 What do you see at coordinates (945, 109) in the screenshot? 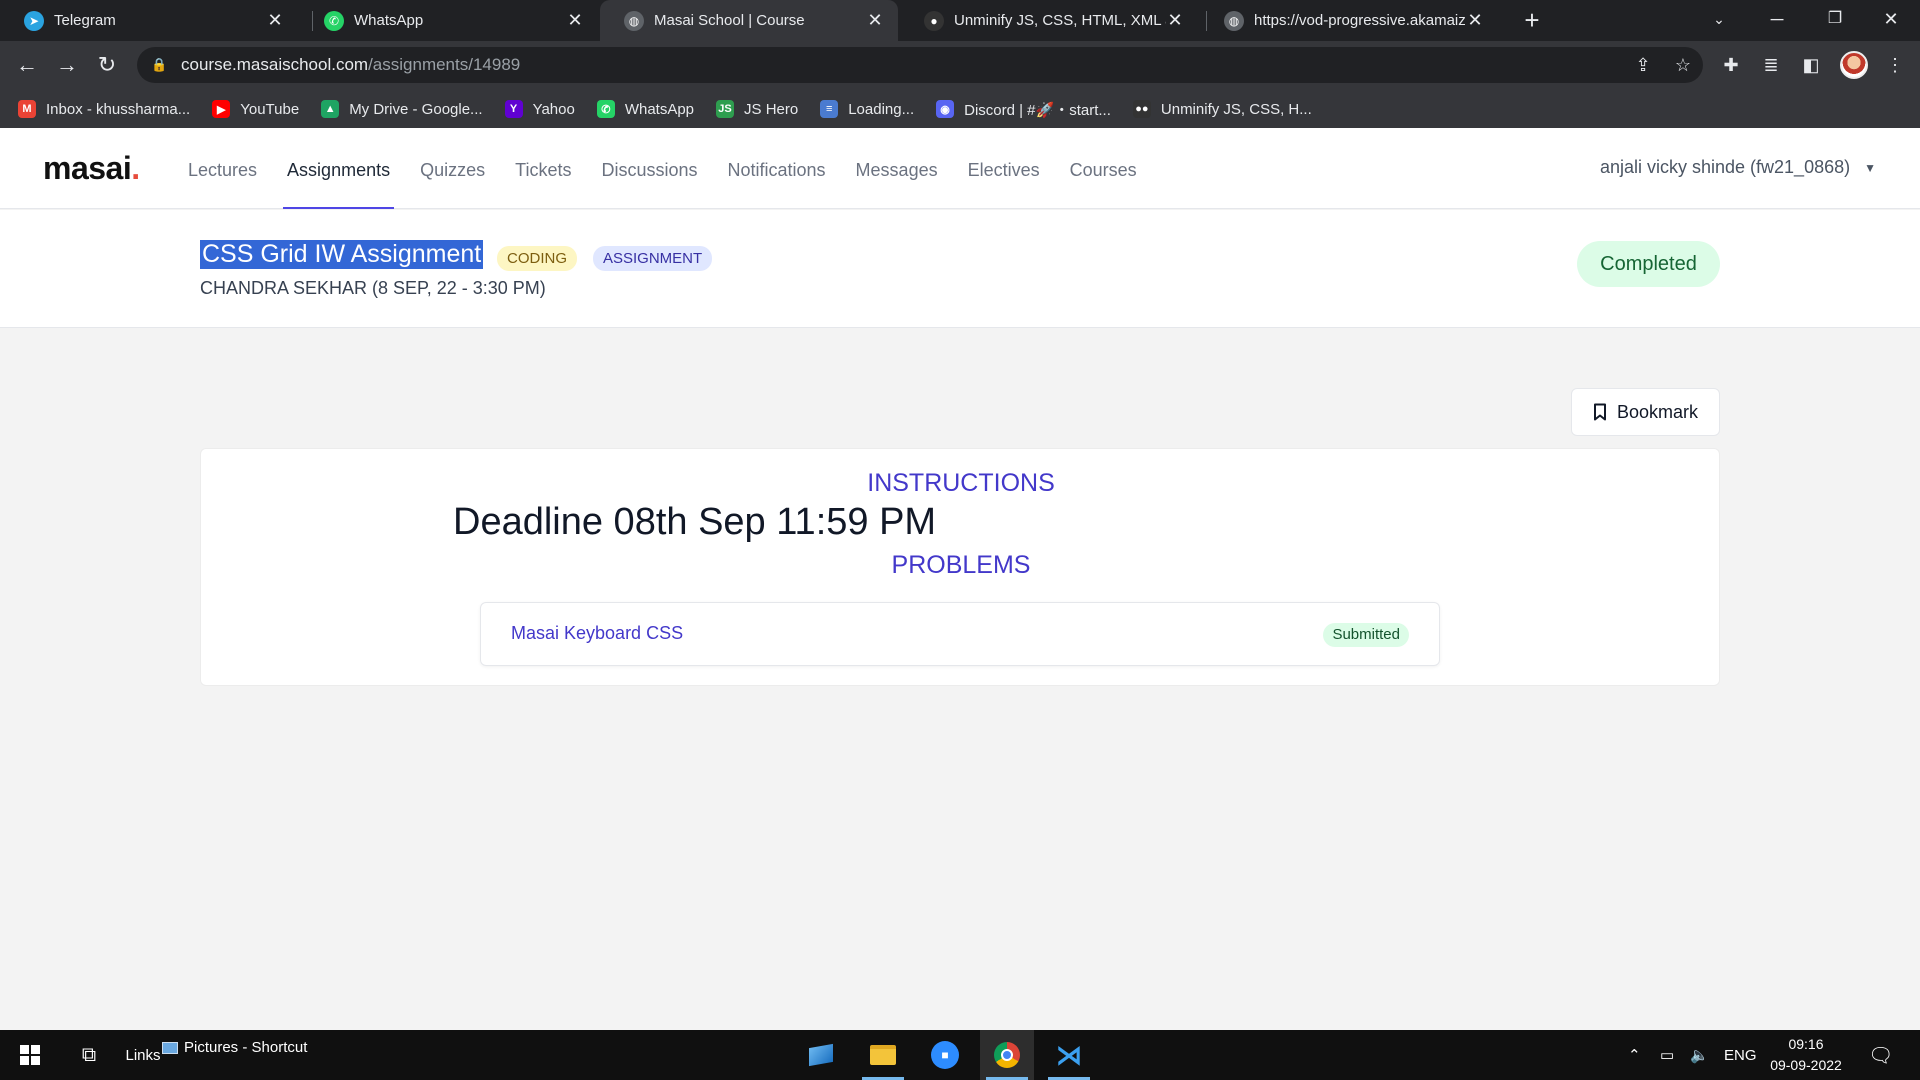
I see `discord-icon: ◉` at bounding box center [945, 109].